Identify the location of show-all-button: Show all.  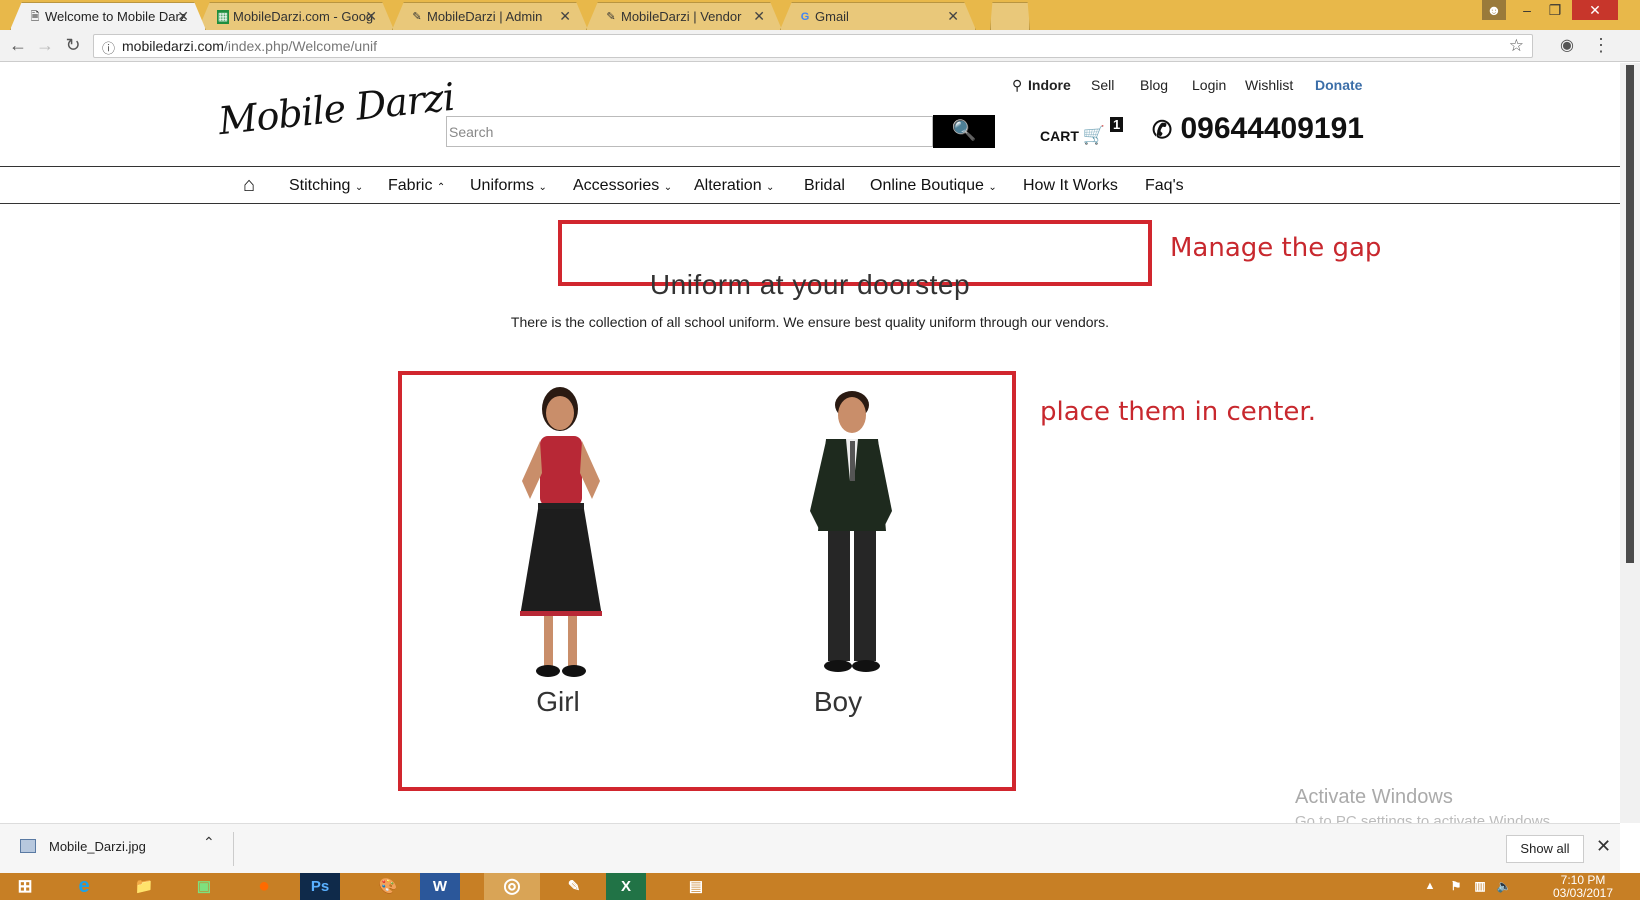
(1545, 849).